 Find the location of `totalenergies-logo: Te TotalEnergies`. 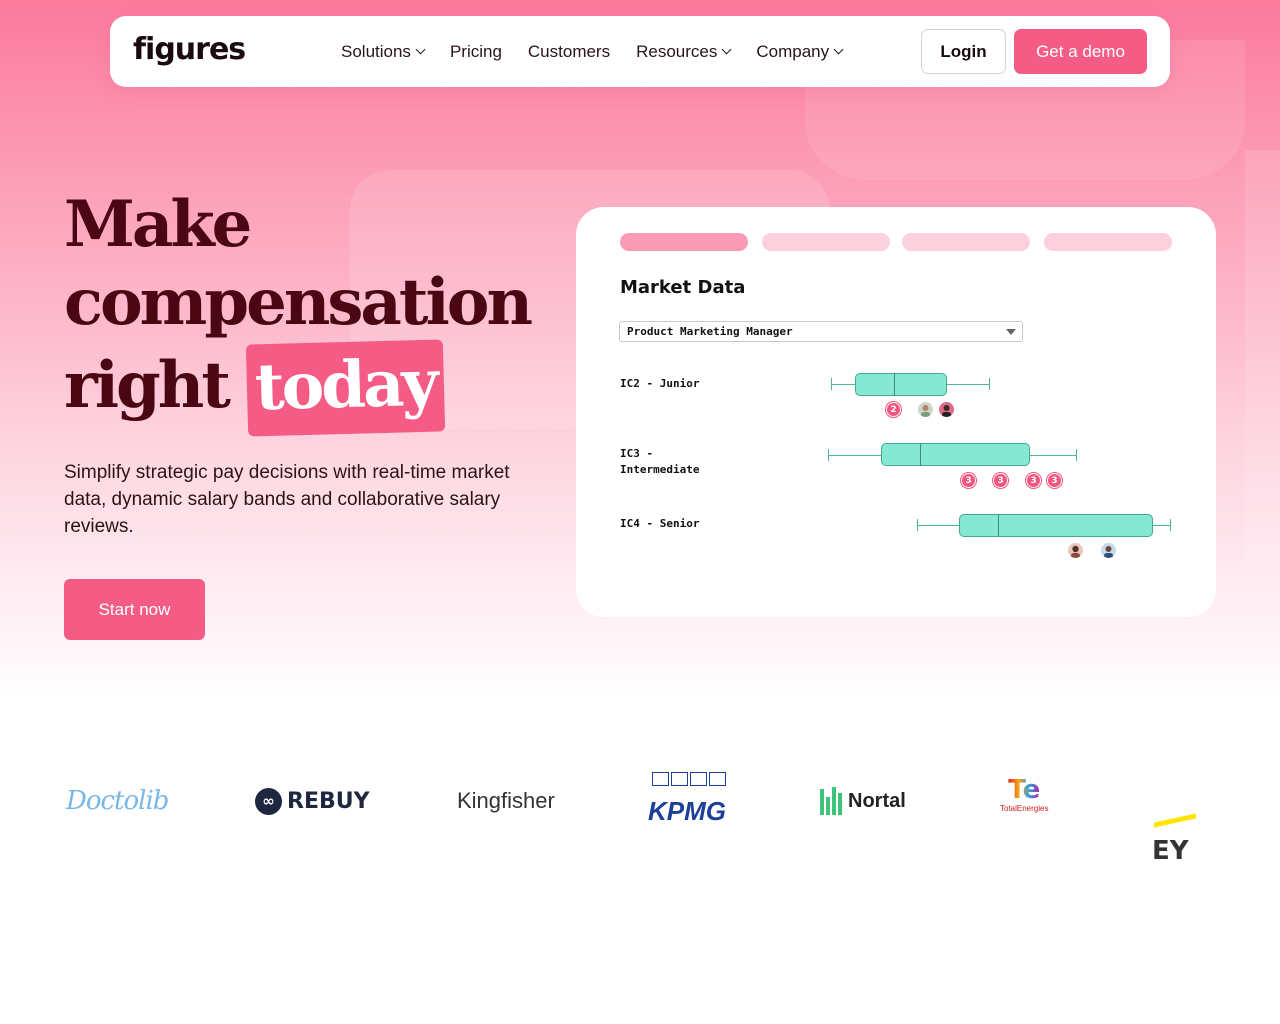

totalenergies-logo: Te TotalEnergies is located at coordinates (1024, 801).